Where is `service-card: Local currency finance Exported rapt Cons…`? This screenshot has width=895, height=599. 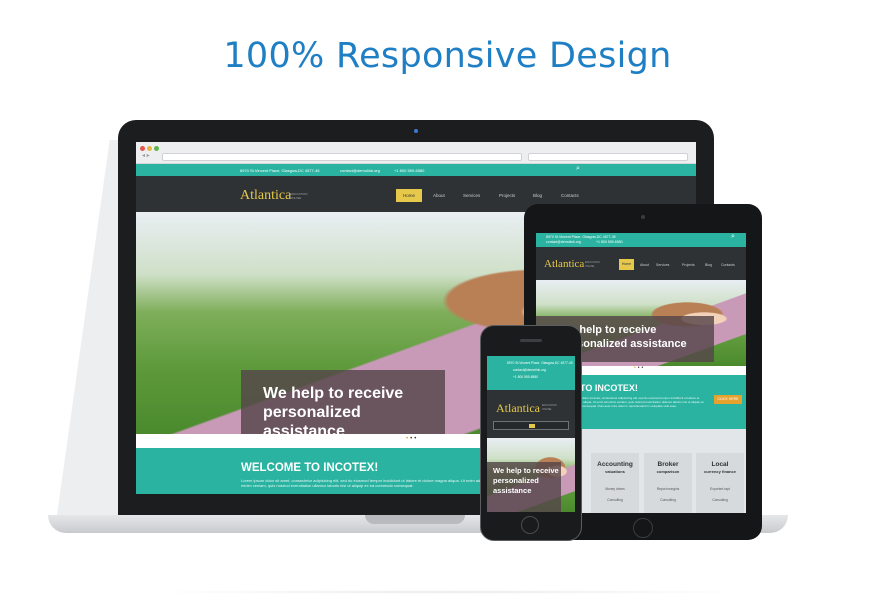 service-card: Local currency finance Exported rapt Cons… is located at coordinates (720, 483).